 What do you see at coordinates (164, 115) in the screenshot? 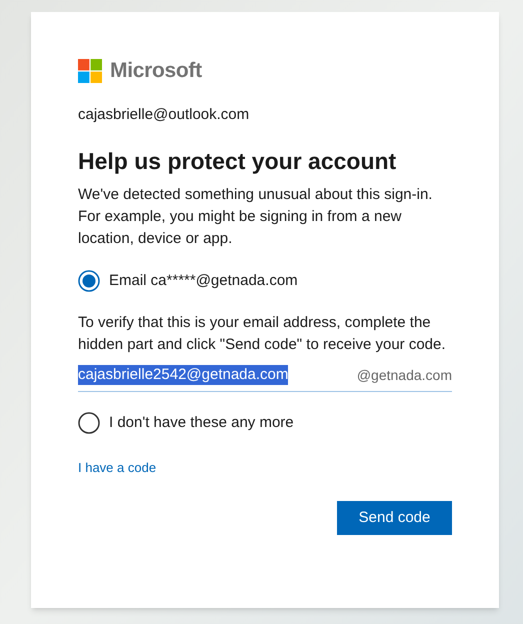
I see `account-email: cajasbrielle@outlook.com` at bounding box center [164, 115].